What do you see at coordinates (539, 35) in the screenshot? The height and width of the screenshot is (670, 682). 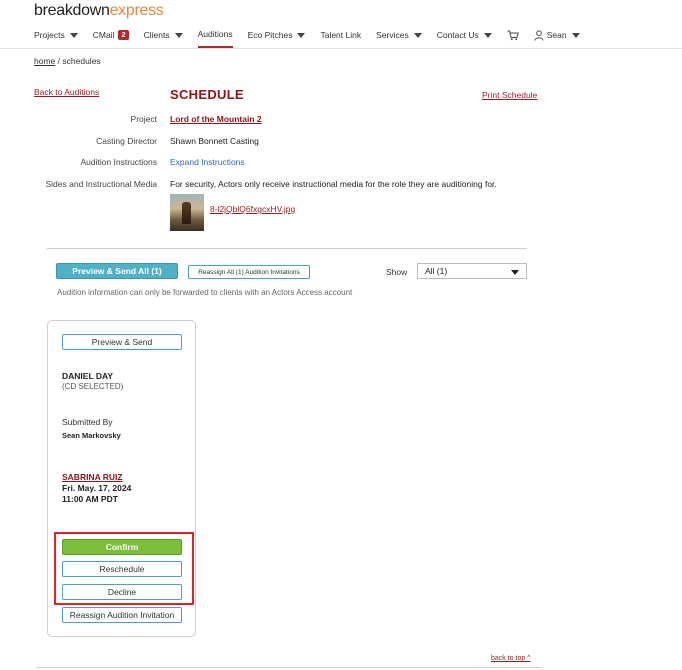 I see `user-icon` at bounding box center [539, 35].